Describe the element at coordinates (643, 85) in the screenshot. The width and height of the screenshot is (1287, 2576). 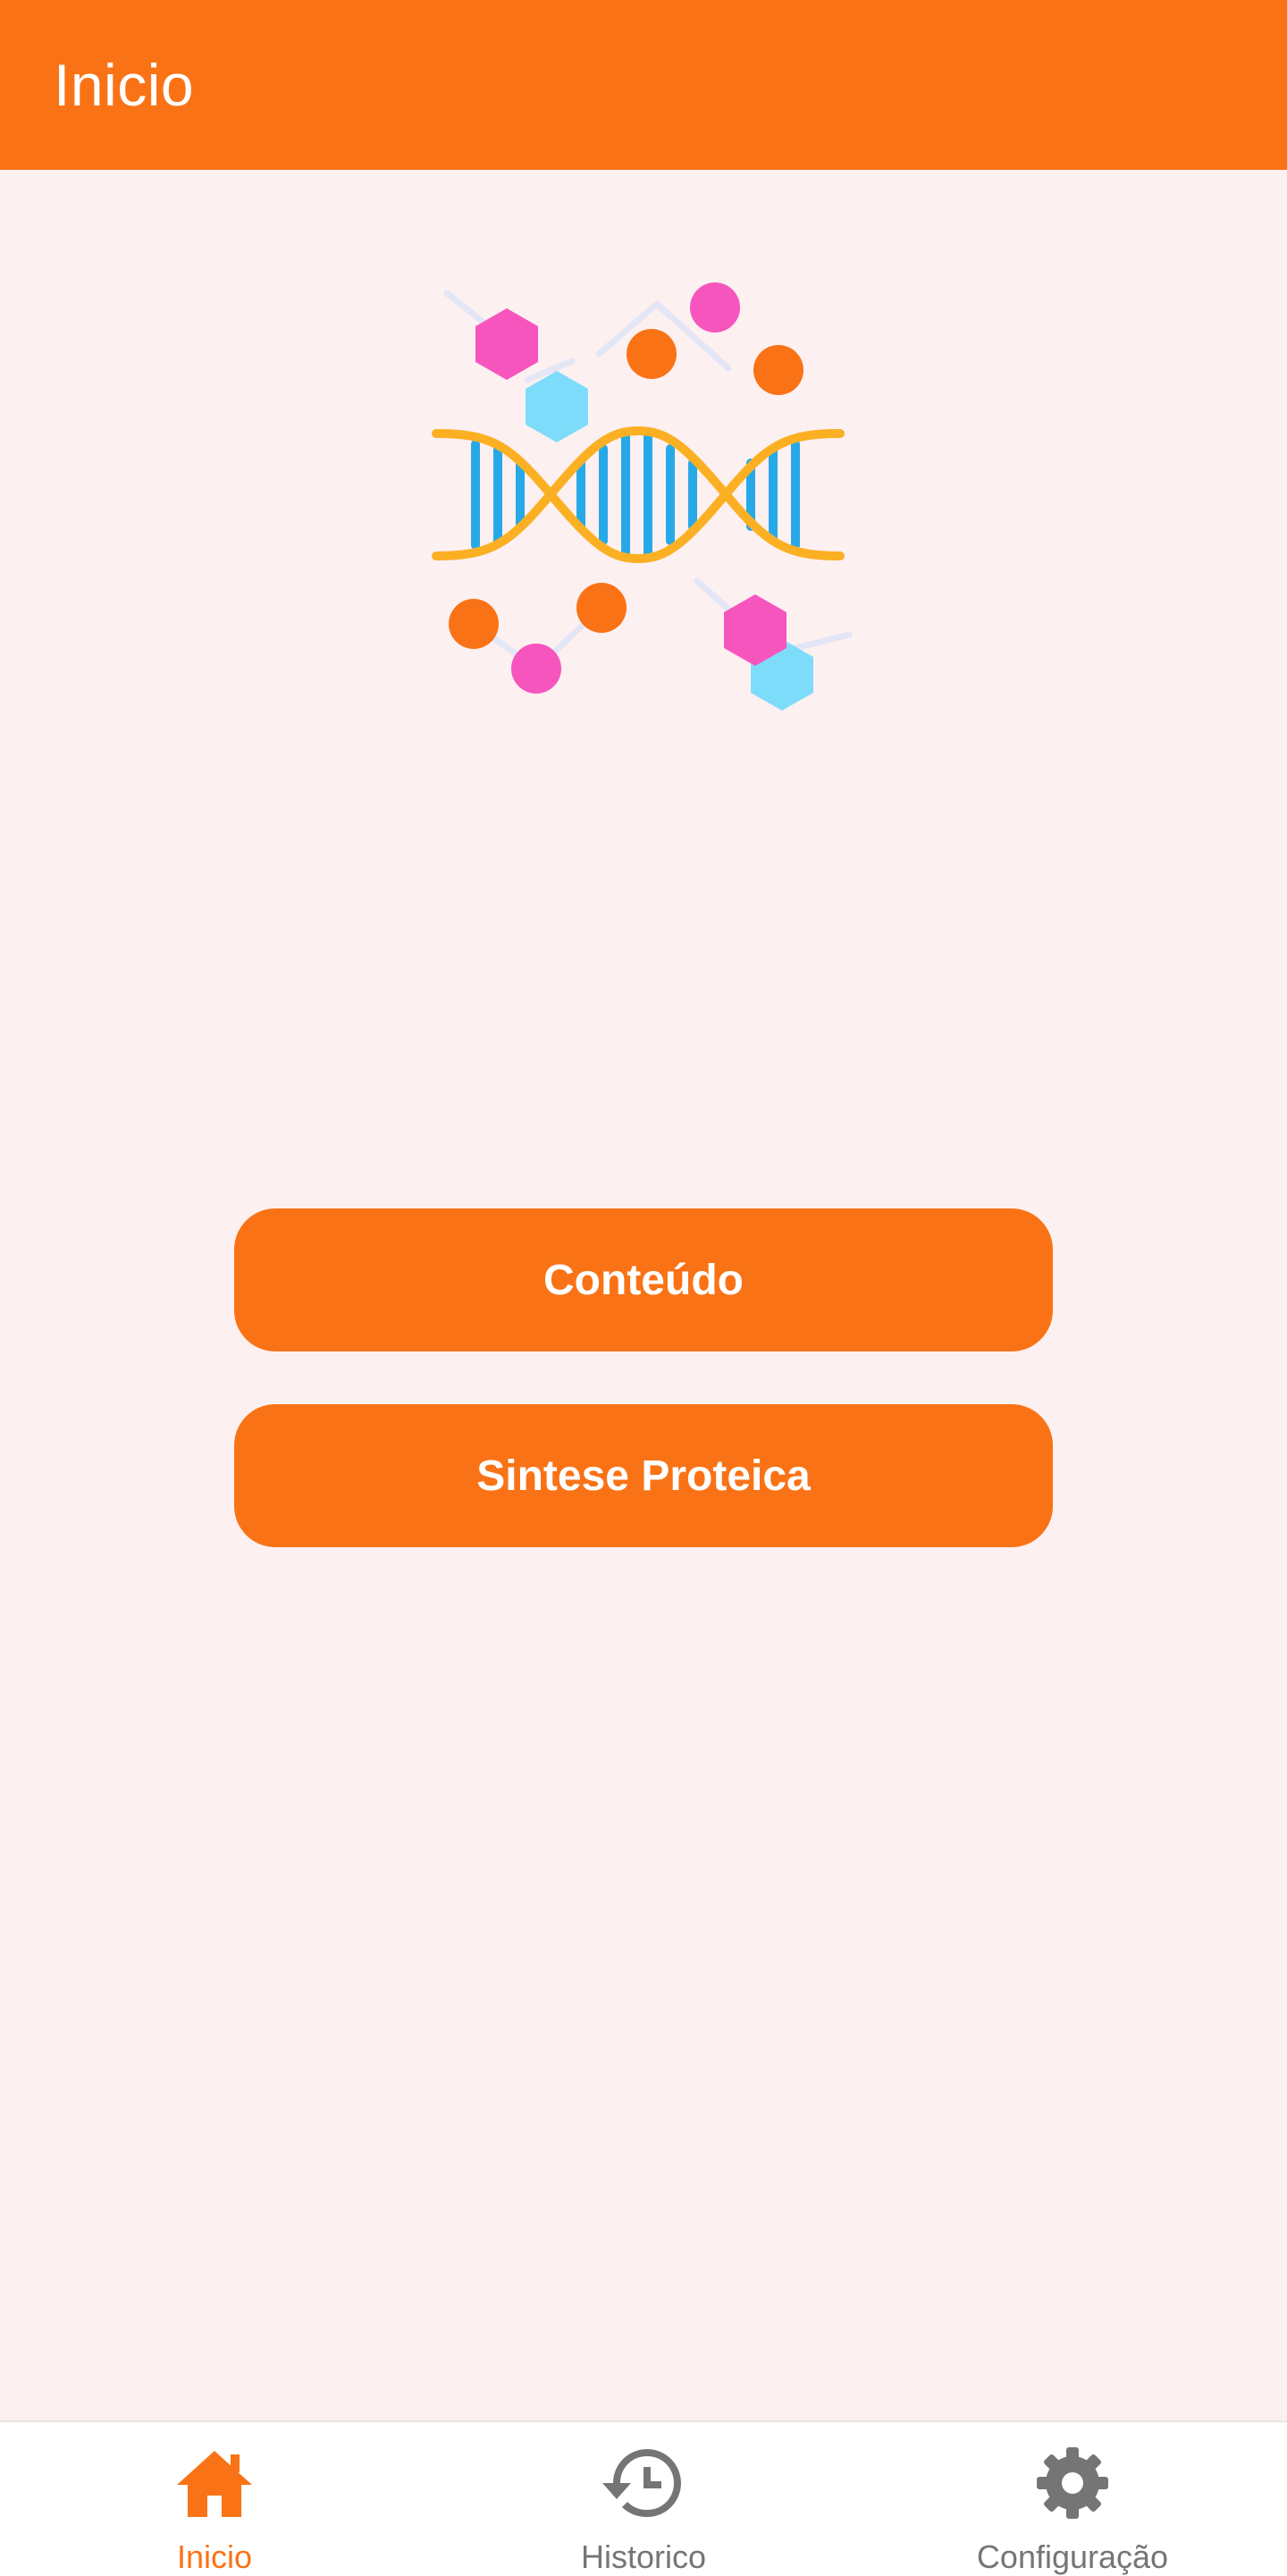
I see `app-bar: Inicio` at that location.